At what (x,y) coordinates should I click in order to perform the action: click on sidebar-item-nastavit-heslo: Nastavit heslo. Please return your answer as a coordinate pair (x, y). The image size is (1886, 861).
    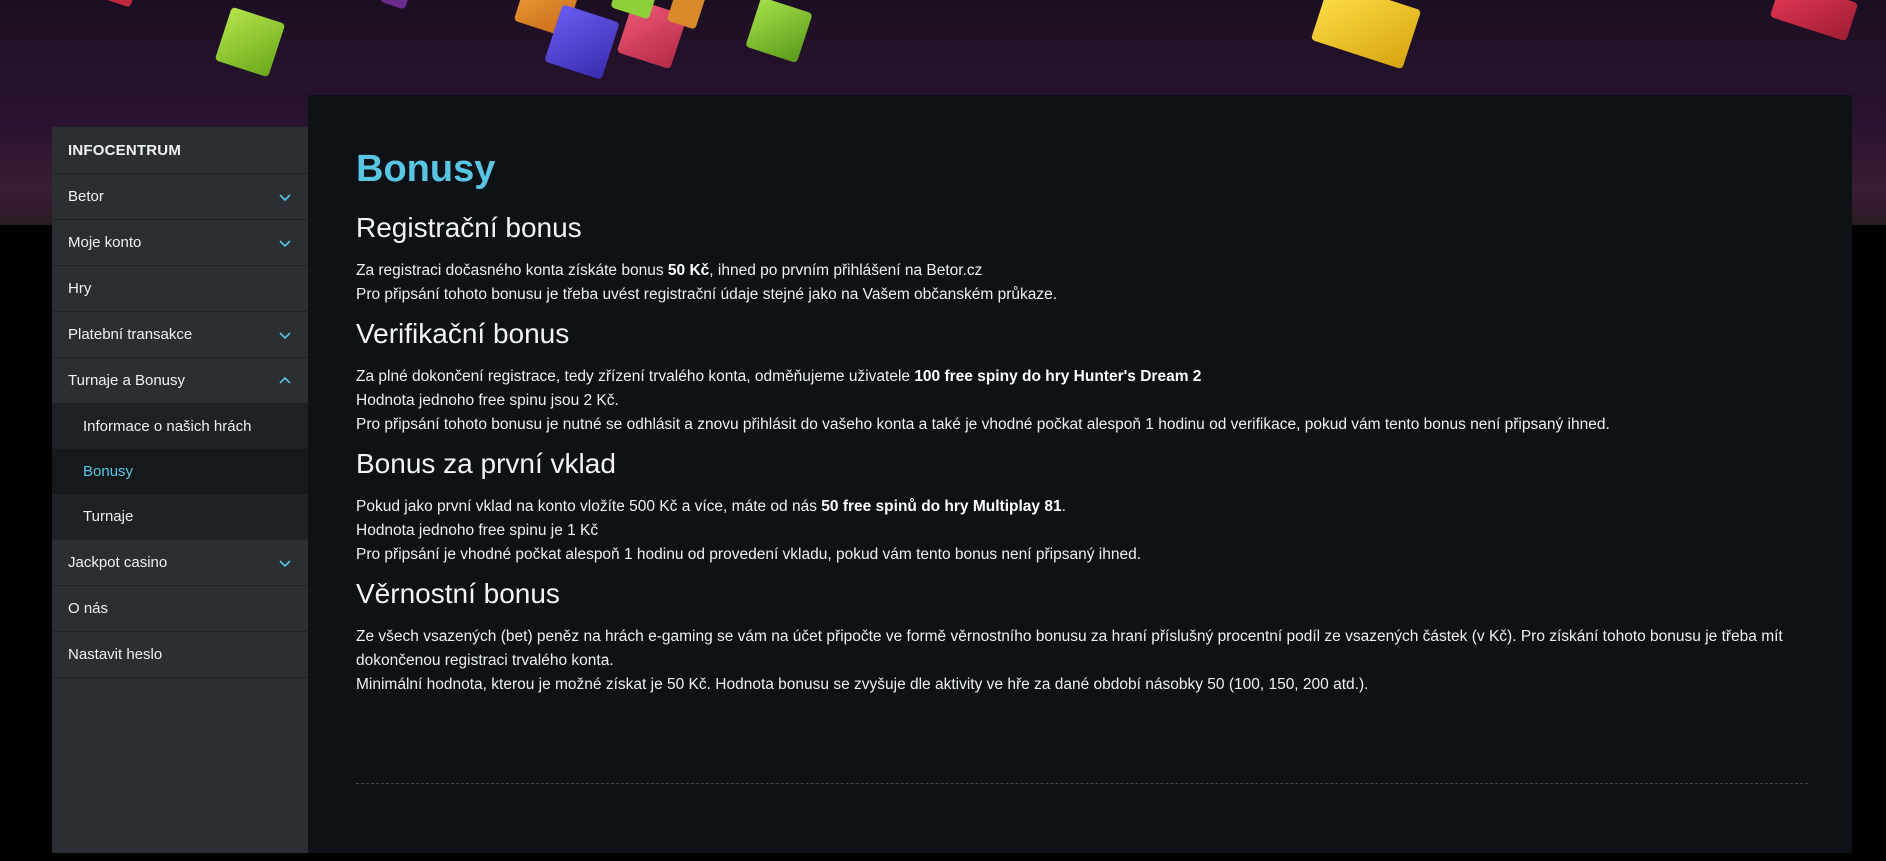
    Looking at the image, I should click on (180, 655).